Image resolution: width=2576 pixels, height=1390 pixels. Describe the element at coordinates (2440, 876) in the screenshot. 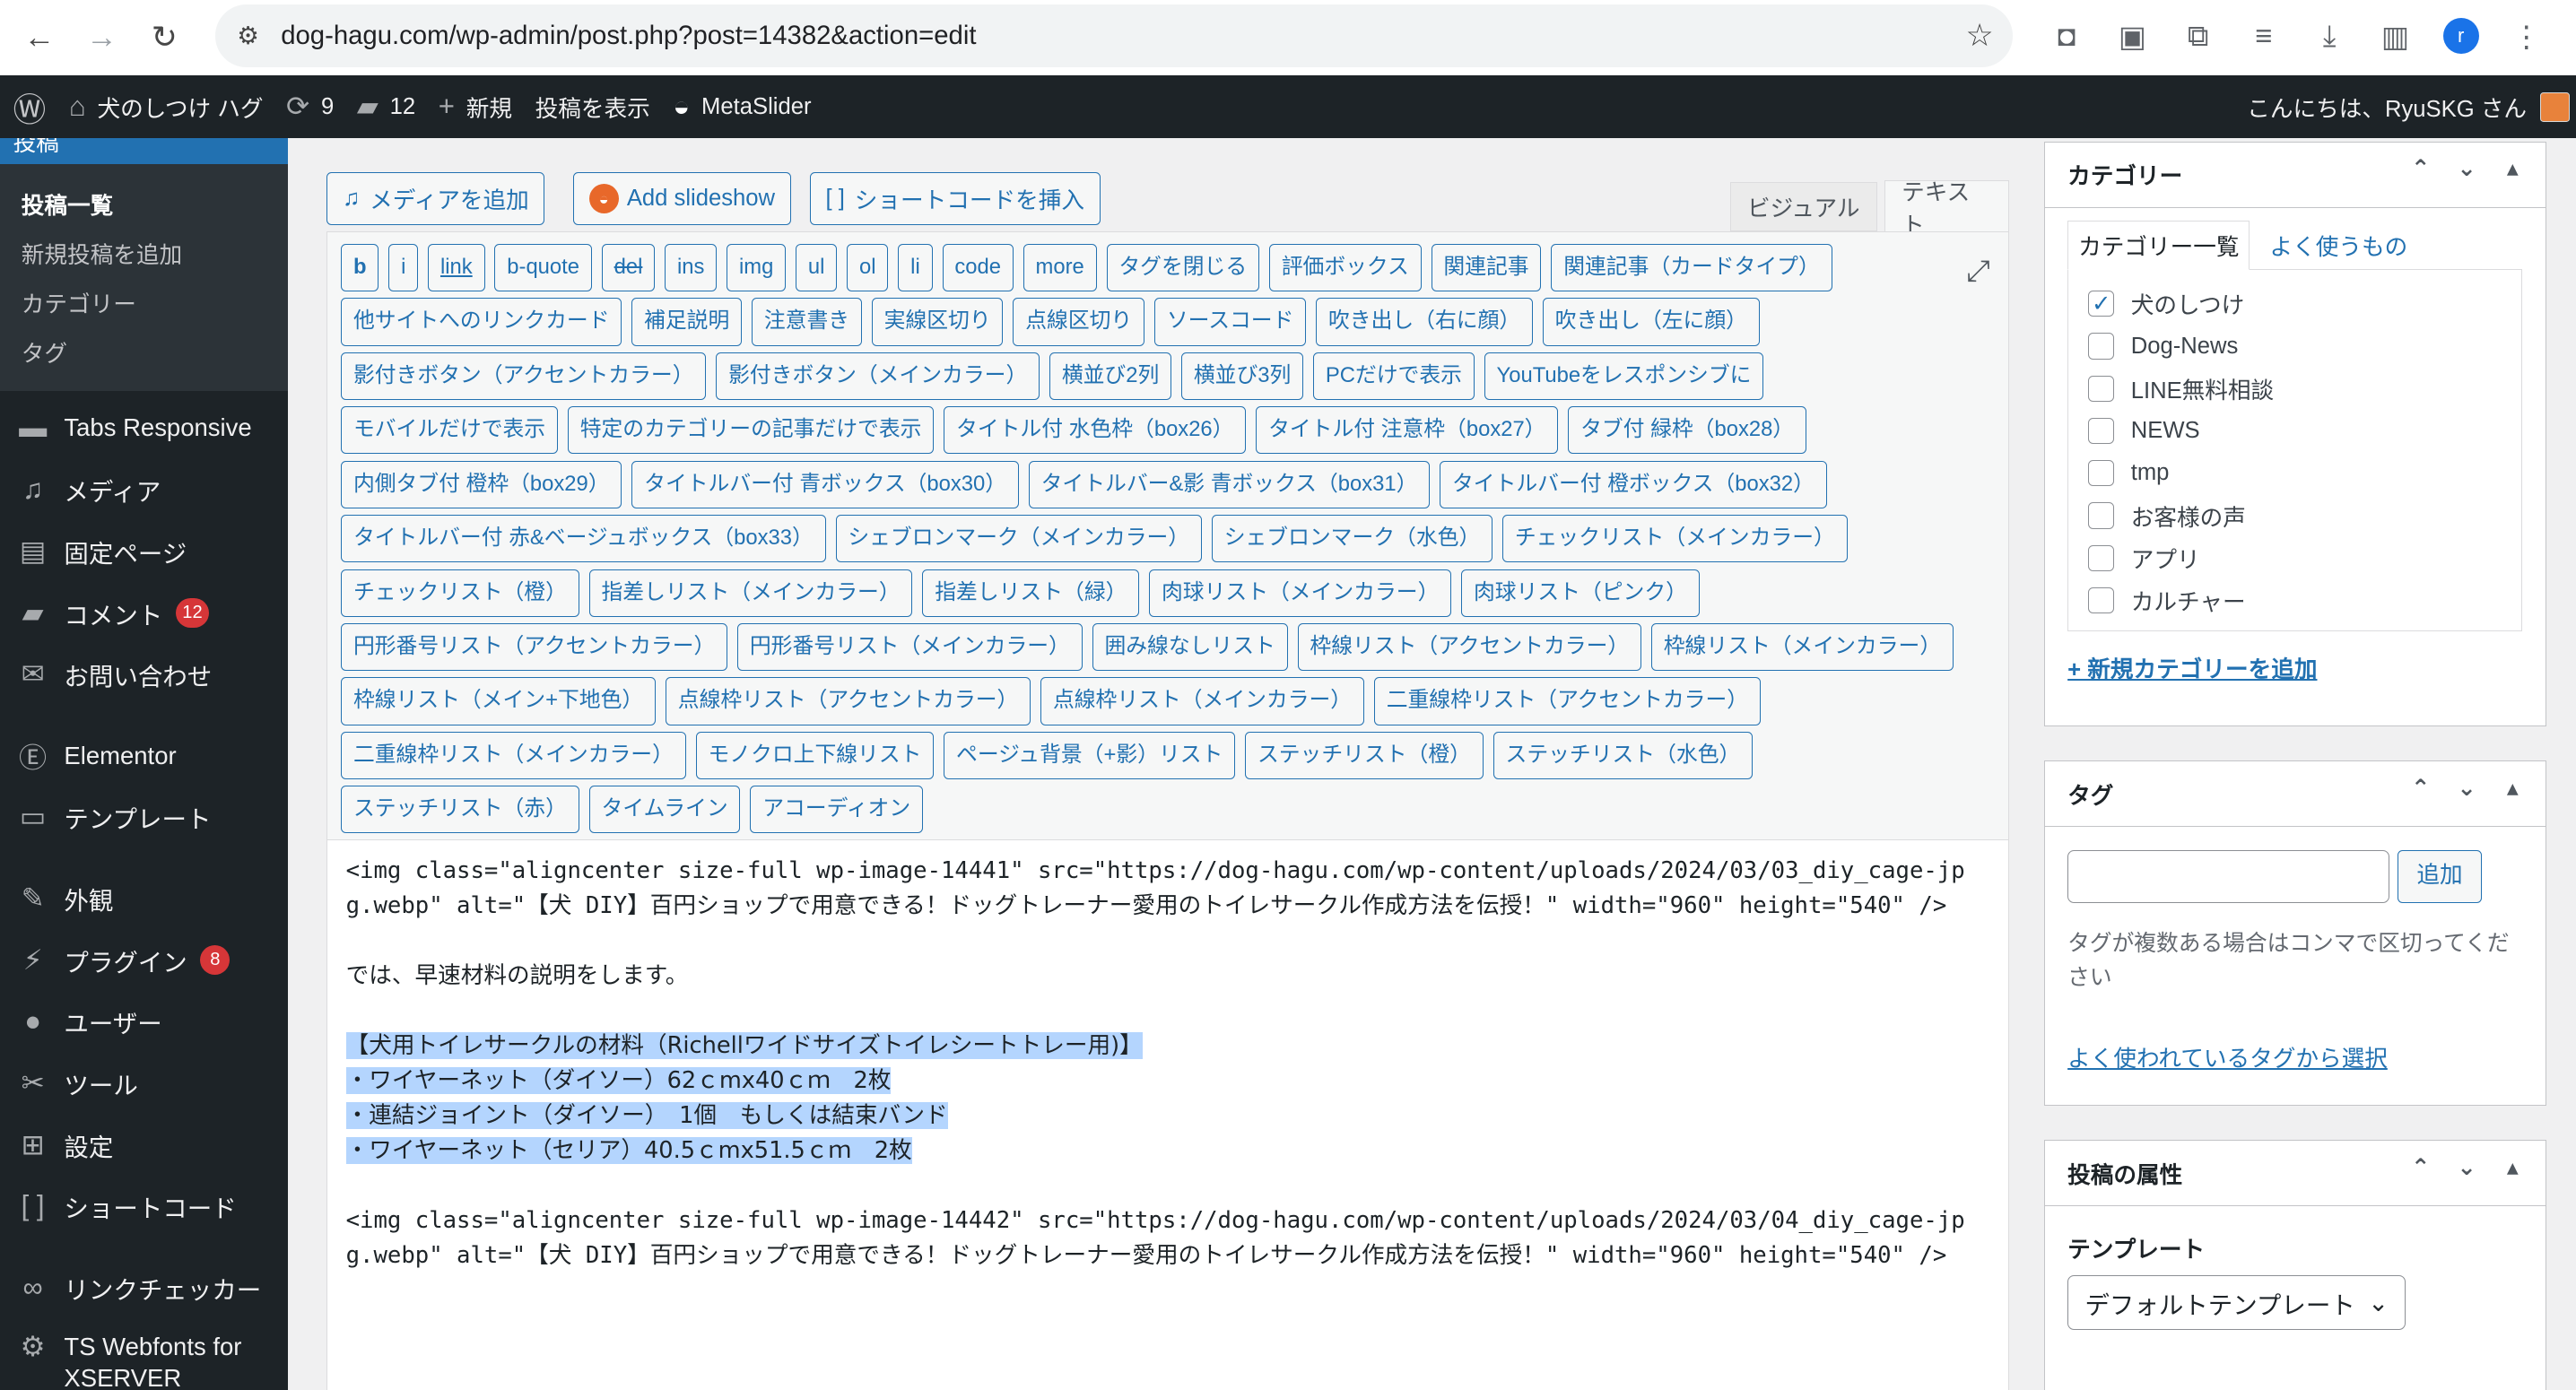

I see `add-tag-button: 追加` at that location.